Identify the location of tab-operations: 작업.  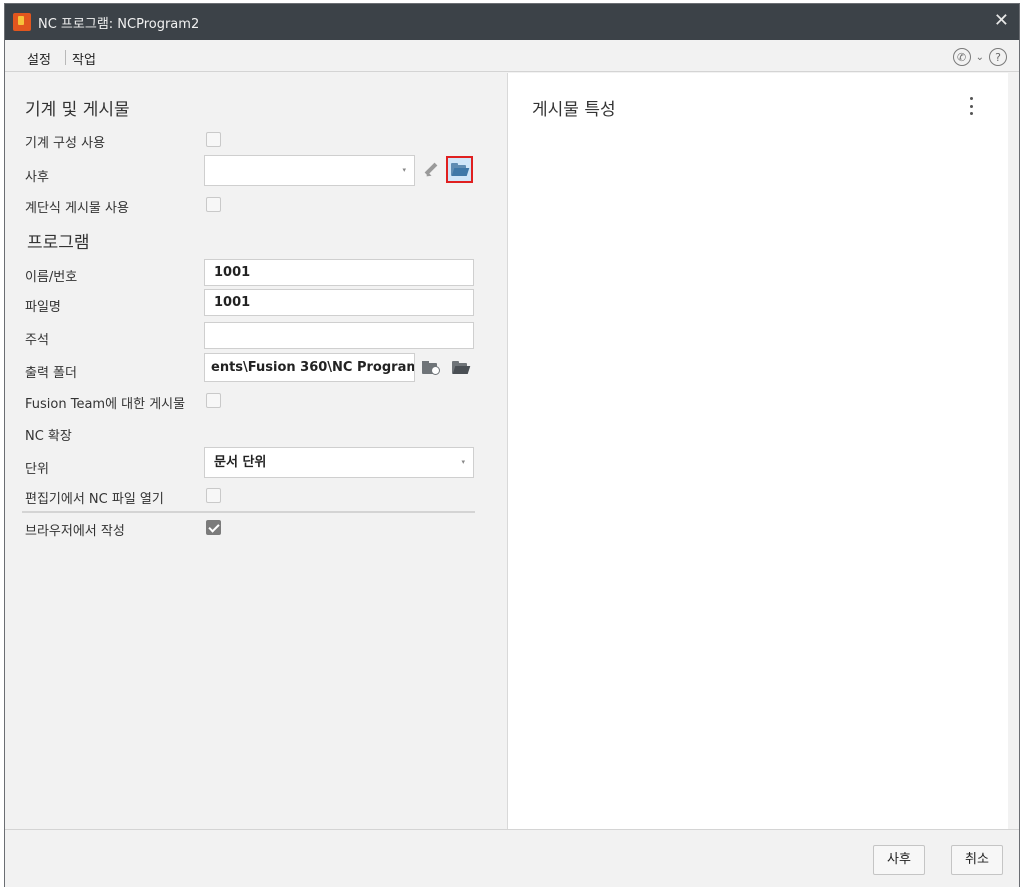
(84, 58).